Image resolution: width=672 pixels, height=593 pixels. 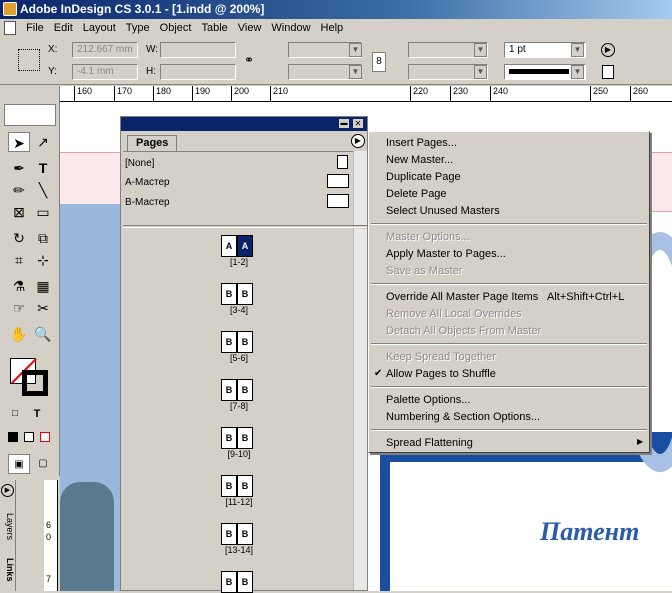 I want to click on menu-item-spread-flattening: Spread Flattening, so click(x=429, y=443).